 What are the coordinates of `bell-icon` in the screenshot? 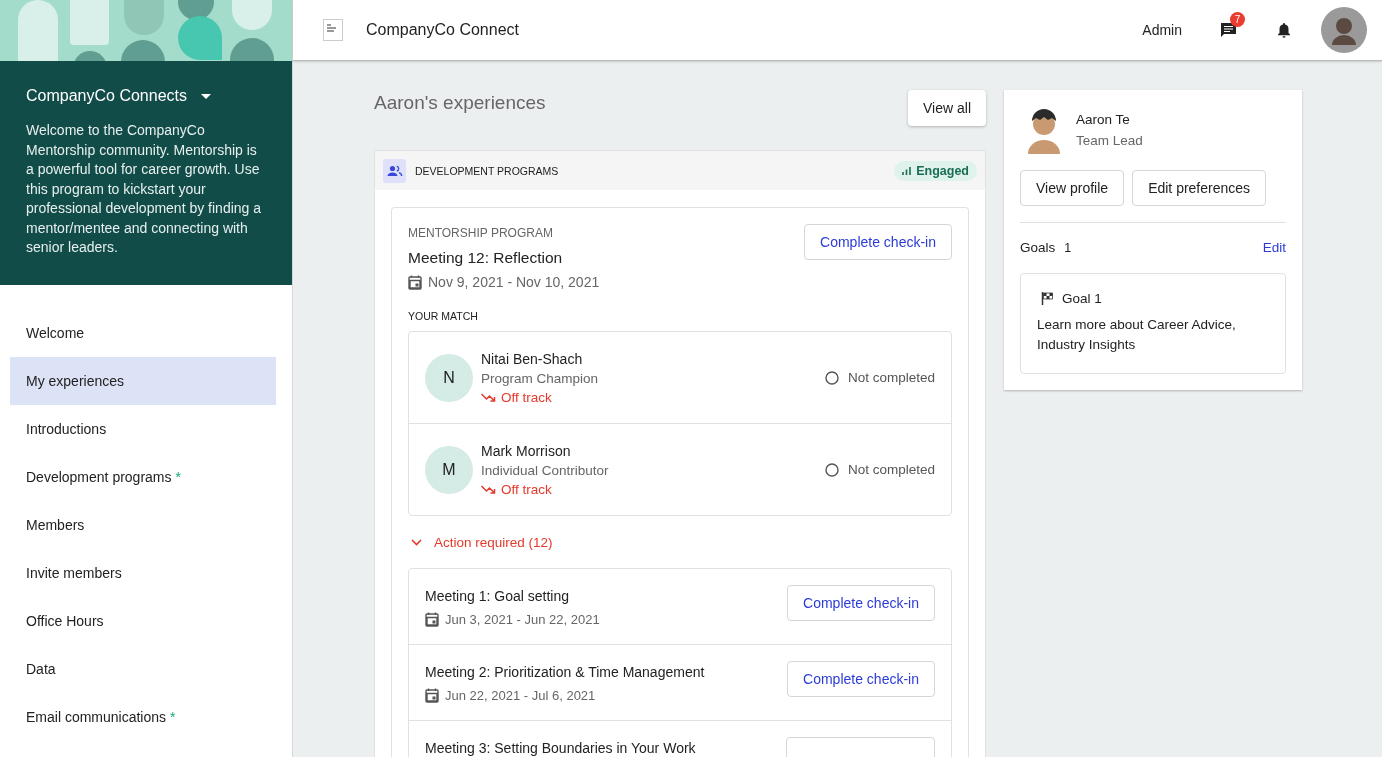 It's located at (1284, 30).